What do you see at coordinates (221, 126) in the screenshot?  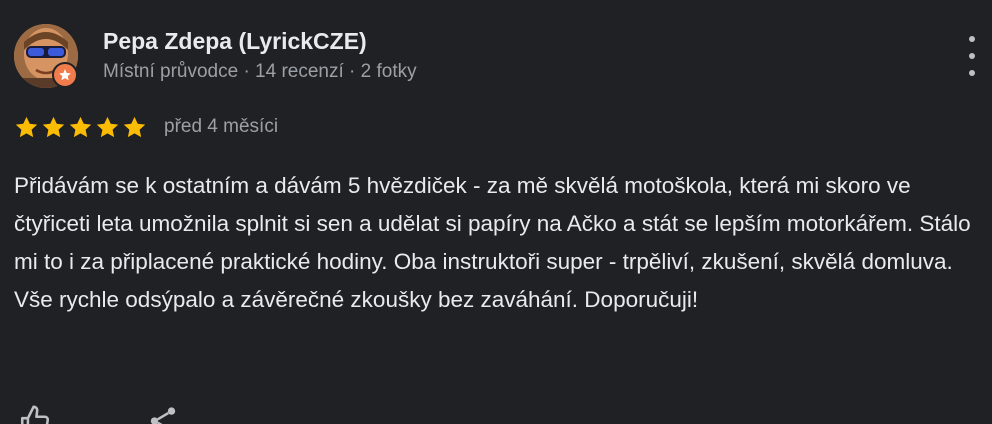 I see `review-date: před 4 měsíci` at bounding box center [221, 126].